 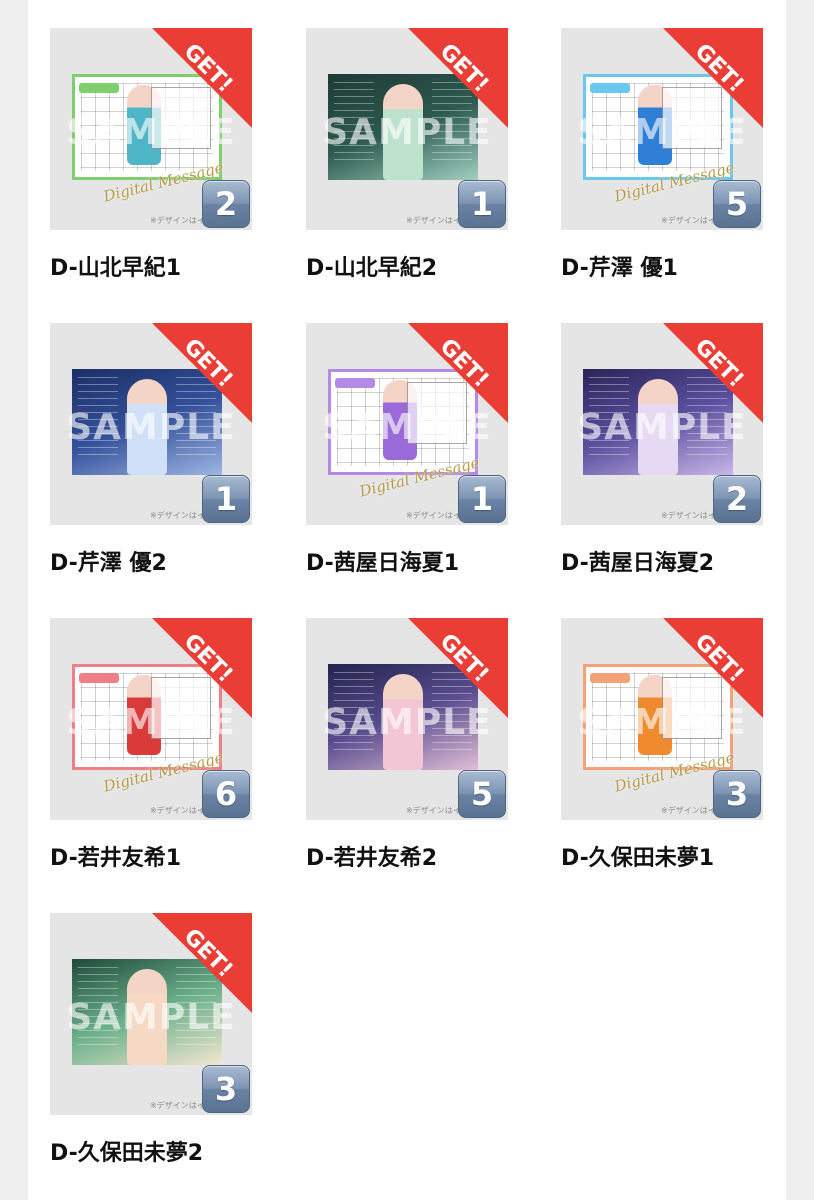 I want to click on count-badge: 6, so click(x=226, y=794).